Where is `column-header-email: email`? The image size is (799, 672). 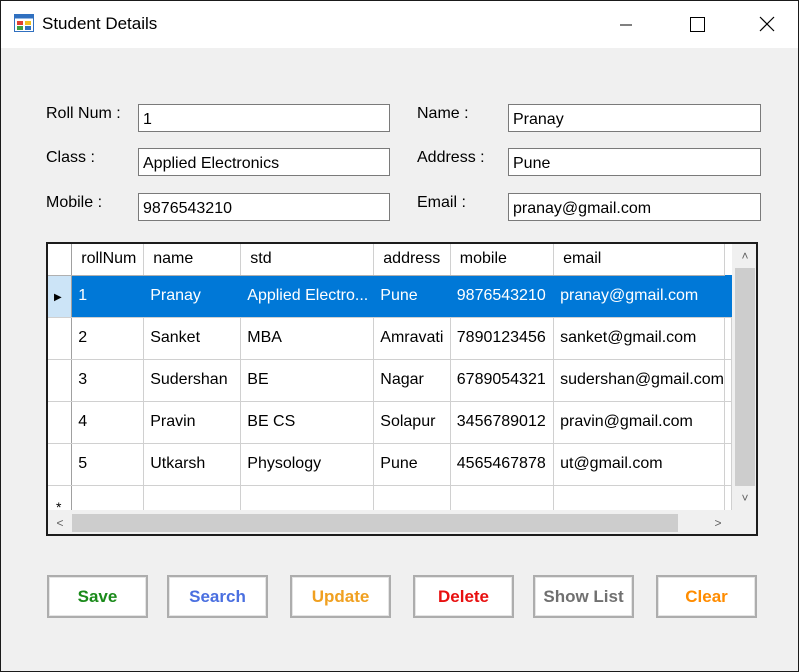
column-header-email: email is located at coordinates (639, 260).